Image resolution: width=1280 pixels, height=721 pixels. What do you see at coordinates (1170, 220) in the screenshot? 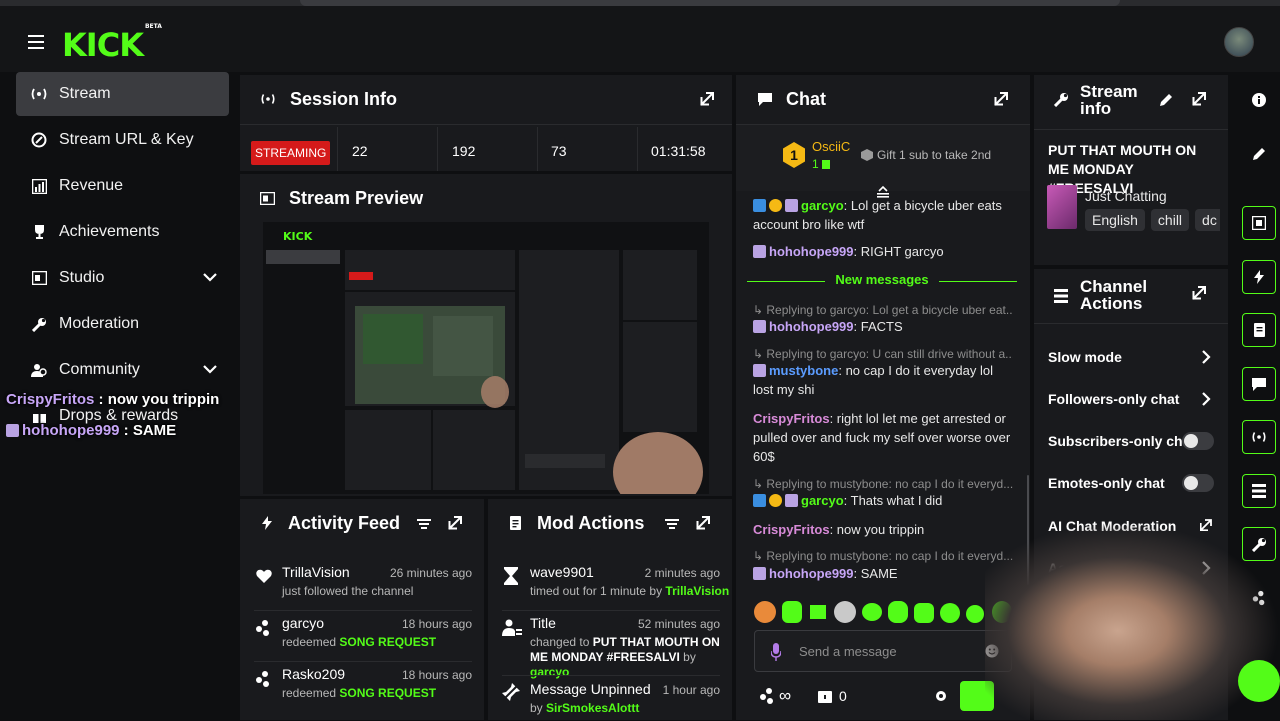
I see `tag-chip: chill` at bounding box center [1170, 220].